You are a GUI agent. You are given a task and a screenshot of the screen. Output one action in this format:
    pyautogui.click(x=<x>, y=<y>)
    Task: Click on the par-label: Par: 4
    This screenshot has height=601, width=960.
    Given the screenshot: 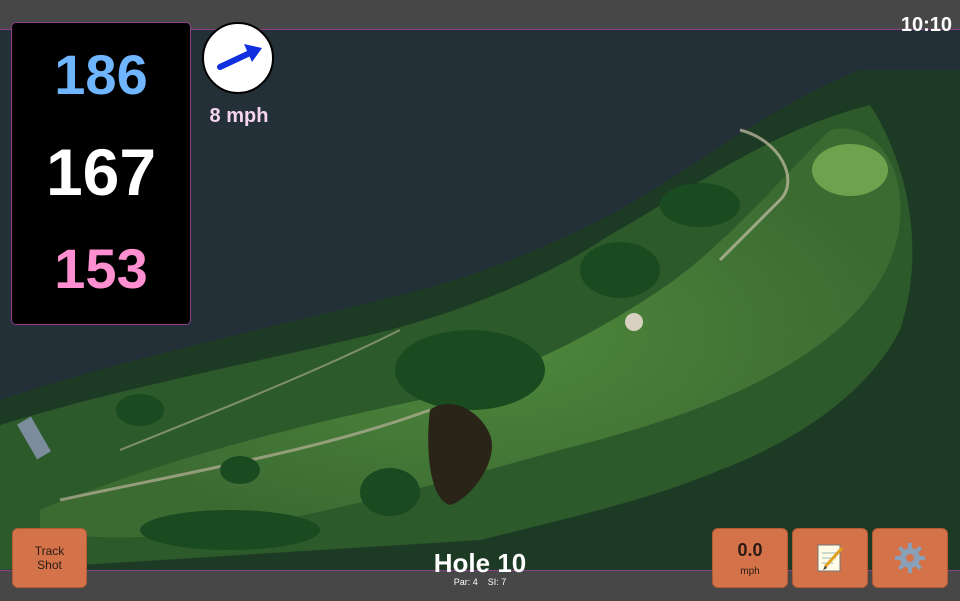 What is the action you would take?
    pyautogui.click(x=465, y=582)
    